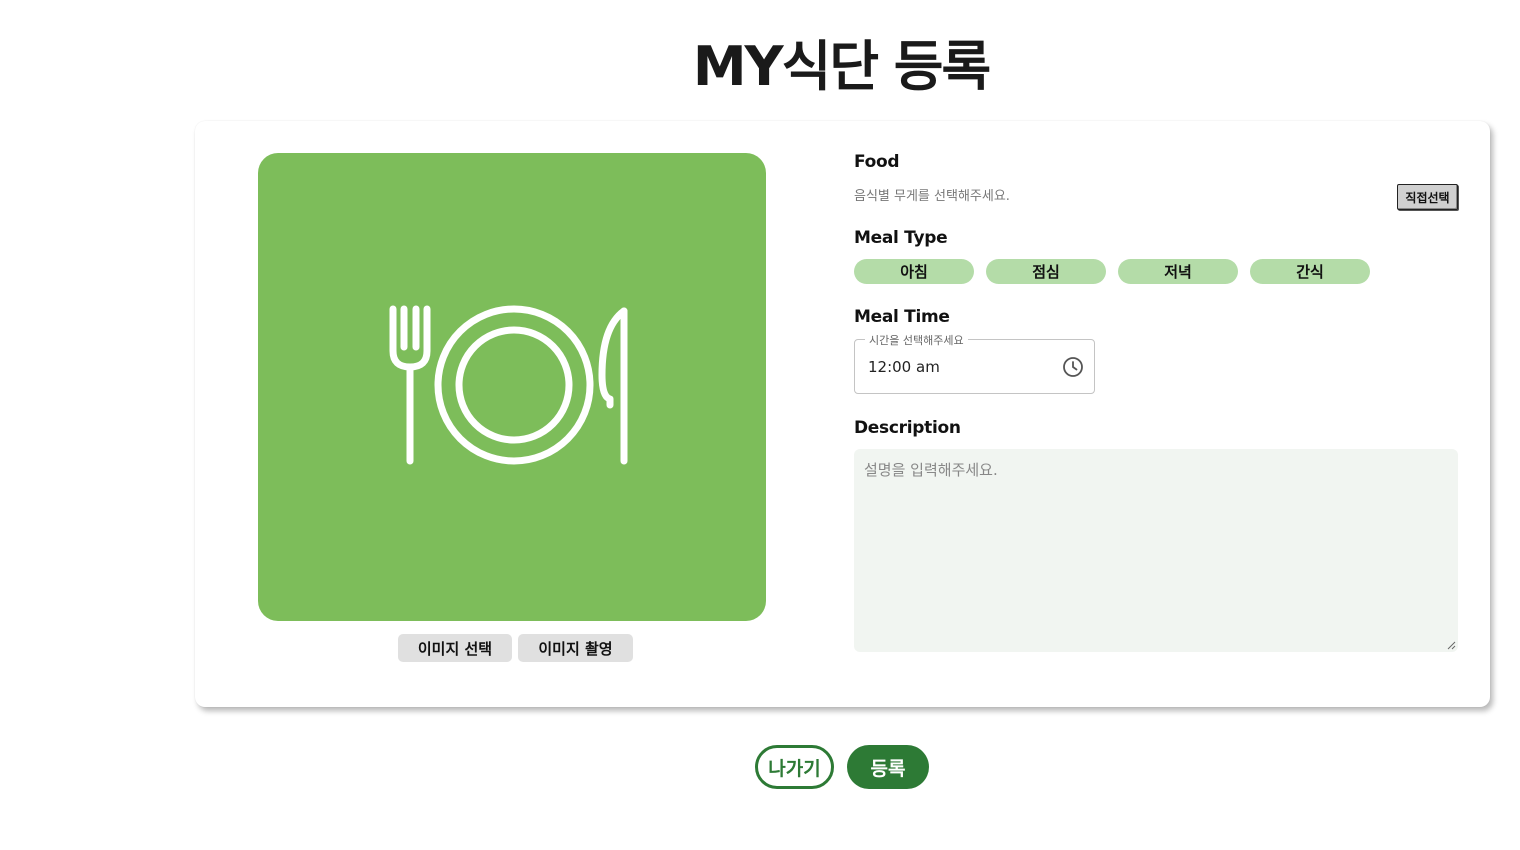  I want to click on meal-type-breakfast: 아침, so click(914, 271).